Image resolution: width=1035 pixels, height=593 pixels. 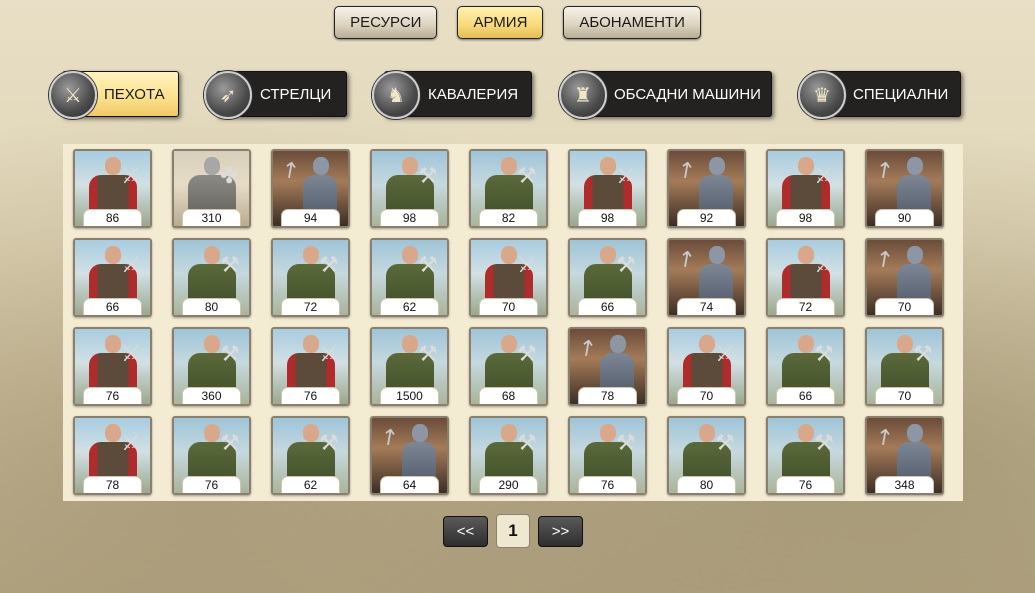 What do you see at coordinates (508, 217) in the screenshot?
I see `unit-count: 82` at bounding box center [508, 217].